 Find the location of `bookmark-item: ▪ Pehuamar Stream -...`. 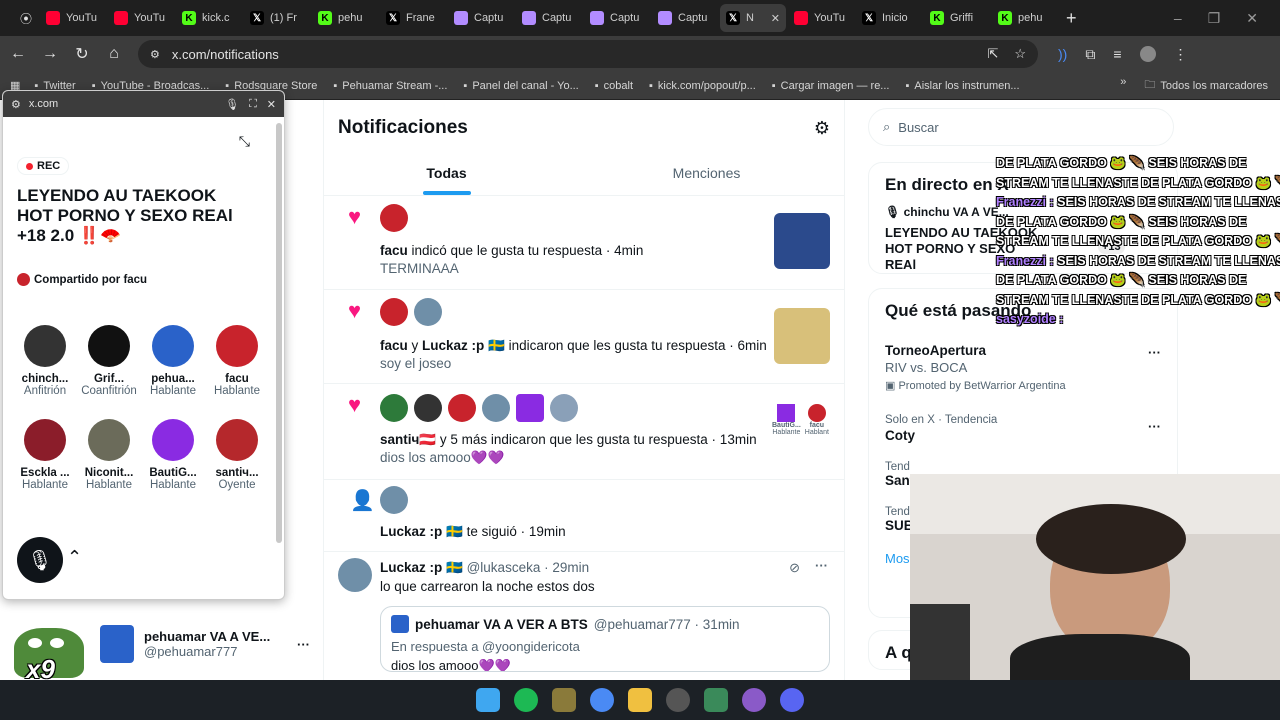

bookmark-item: ▪ Pehuamar Stream -... is located at coordinates (390, 86).